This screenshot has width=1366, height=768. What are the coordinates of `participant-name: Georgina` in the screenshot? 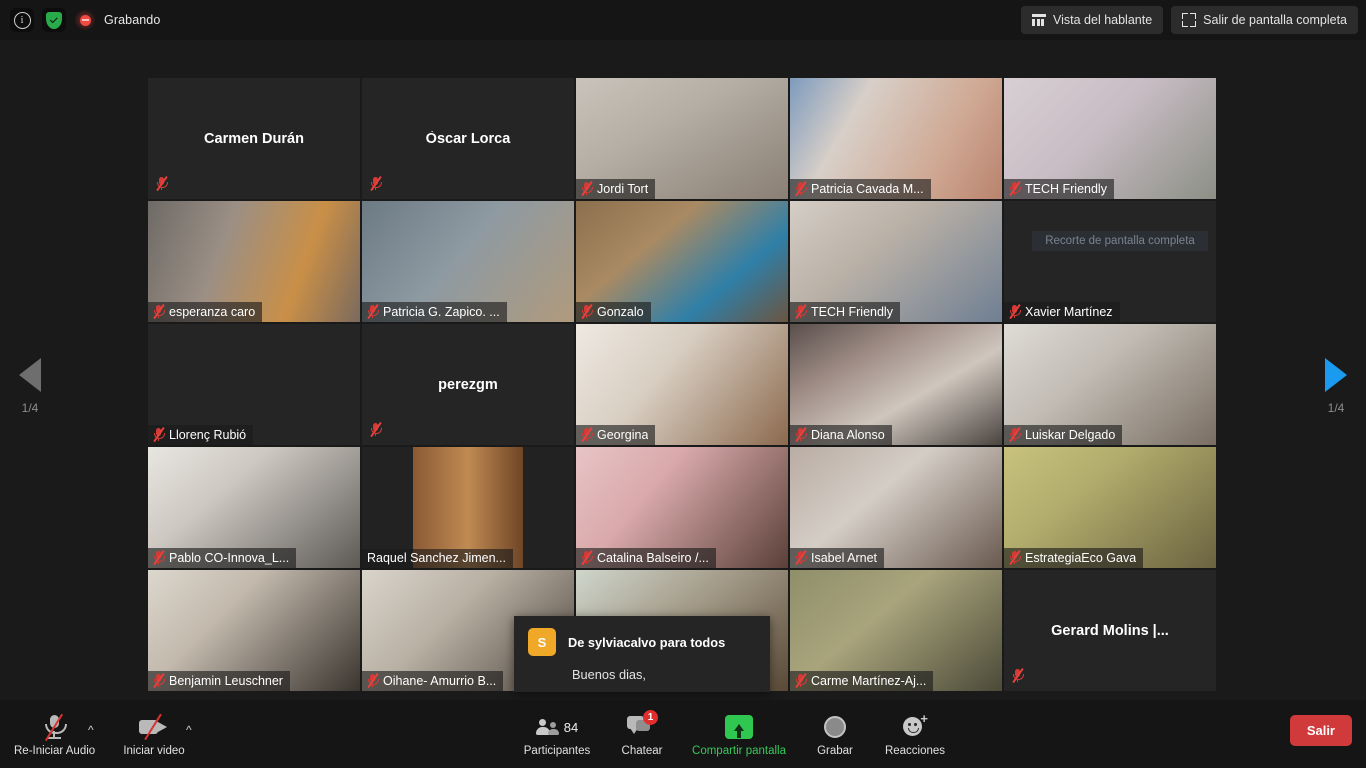 It's located at (623, 434).